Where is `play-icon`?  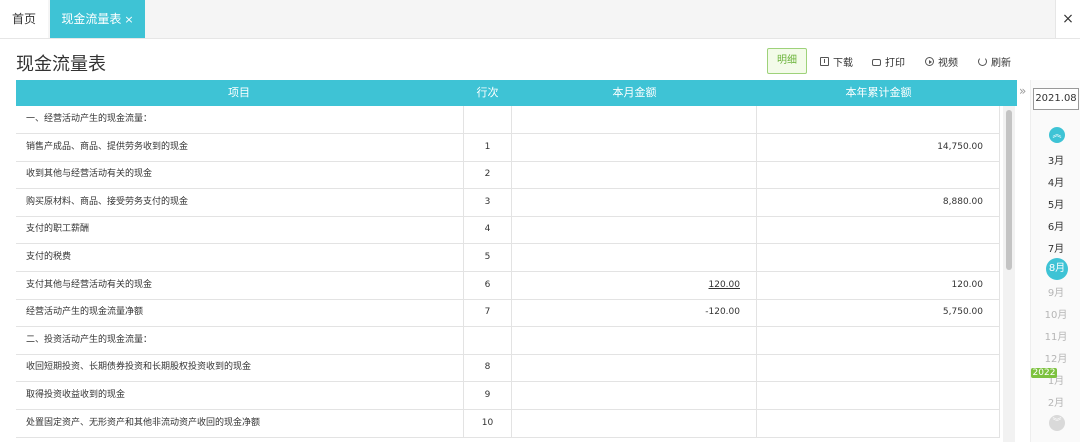
play-icon is located at coordinates (929, 61).